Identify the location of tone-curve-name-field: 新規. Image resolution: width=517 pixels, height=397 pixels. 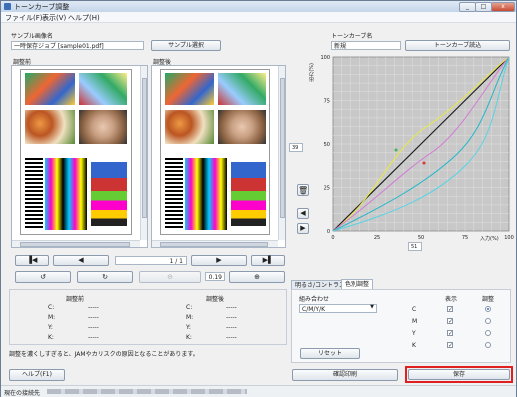
(366, 45).